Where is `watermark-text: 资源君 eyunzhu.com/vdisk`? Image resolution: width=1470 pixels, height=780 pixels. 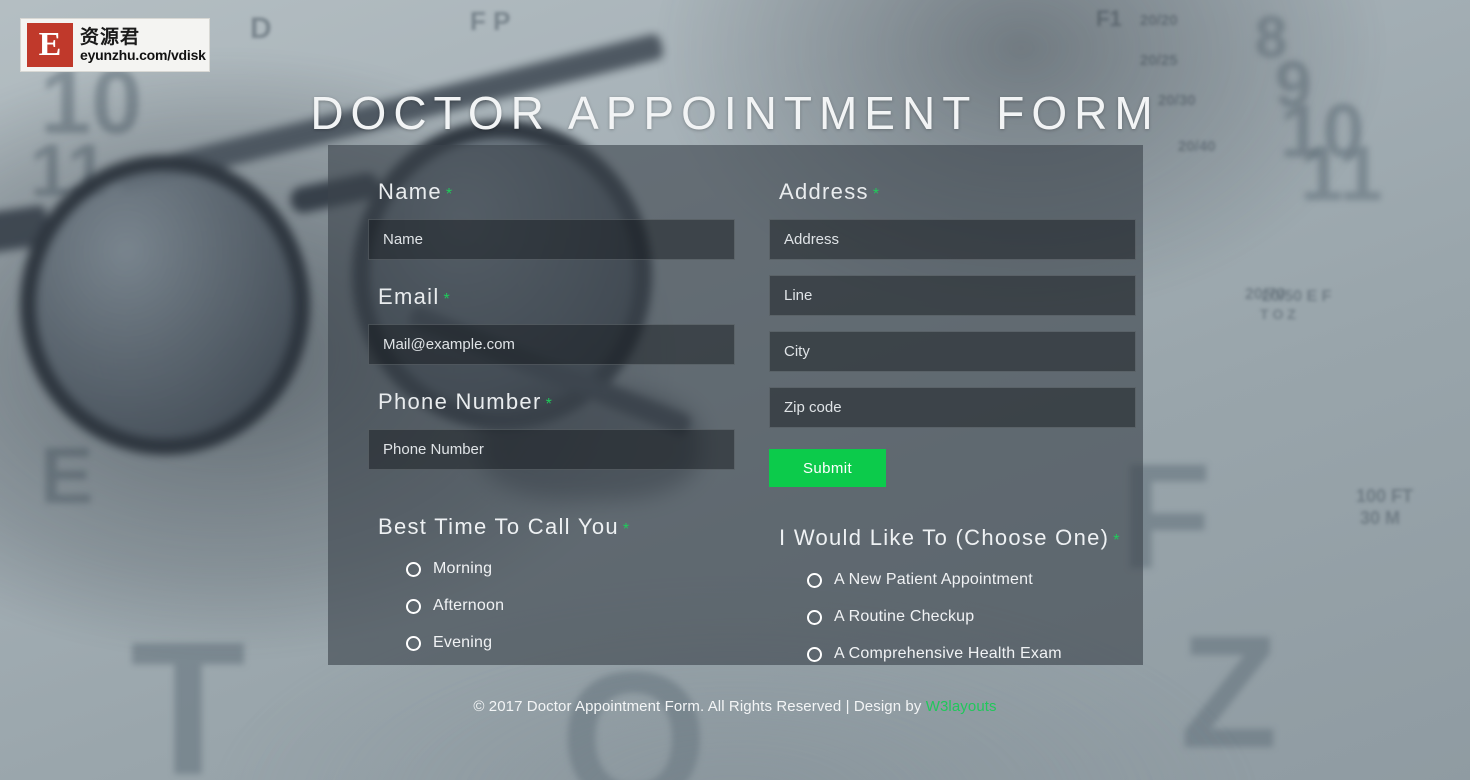 watermark-text: 资源君 eyunzhu.com/vdisk is located at coordinates (143, 44).